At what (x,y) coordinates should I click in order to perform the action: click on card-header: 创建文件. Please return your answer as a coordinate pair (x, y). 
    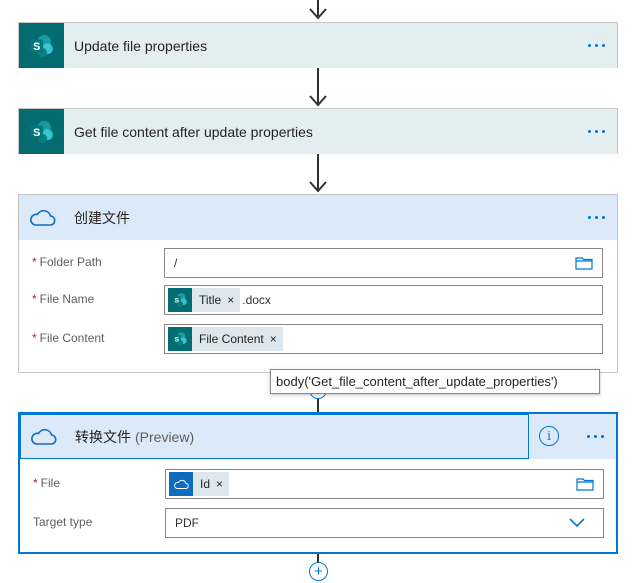
    Looking at the image, I should click on (318, 217).